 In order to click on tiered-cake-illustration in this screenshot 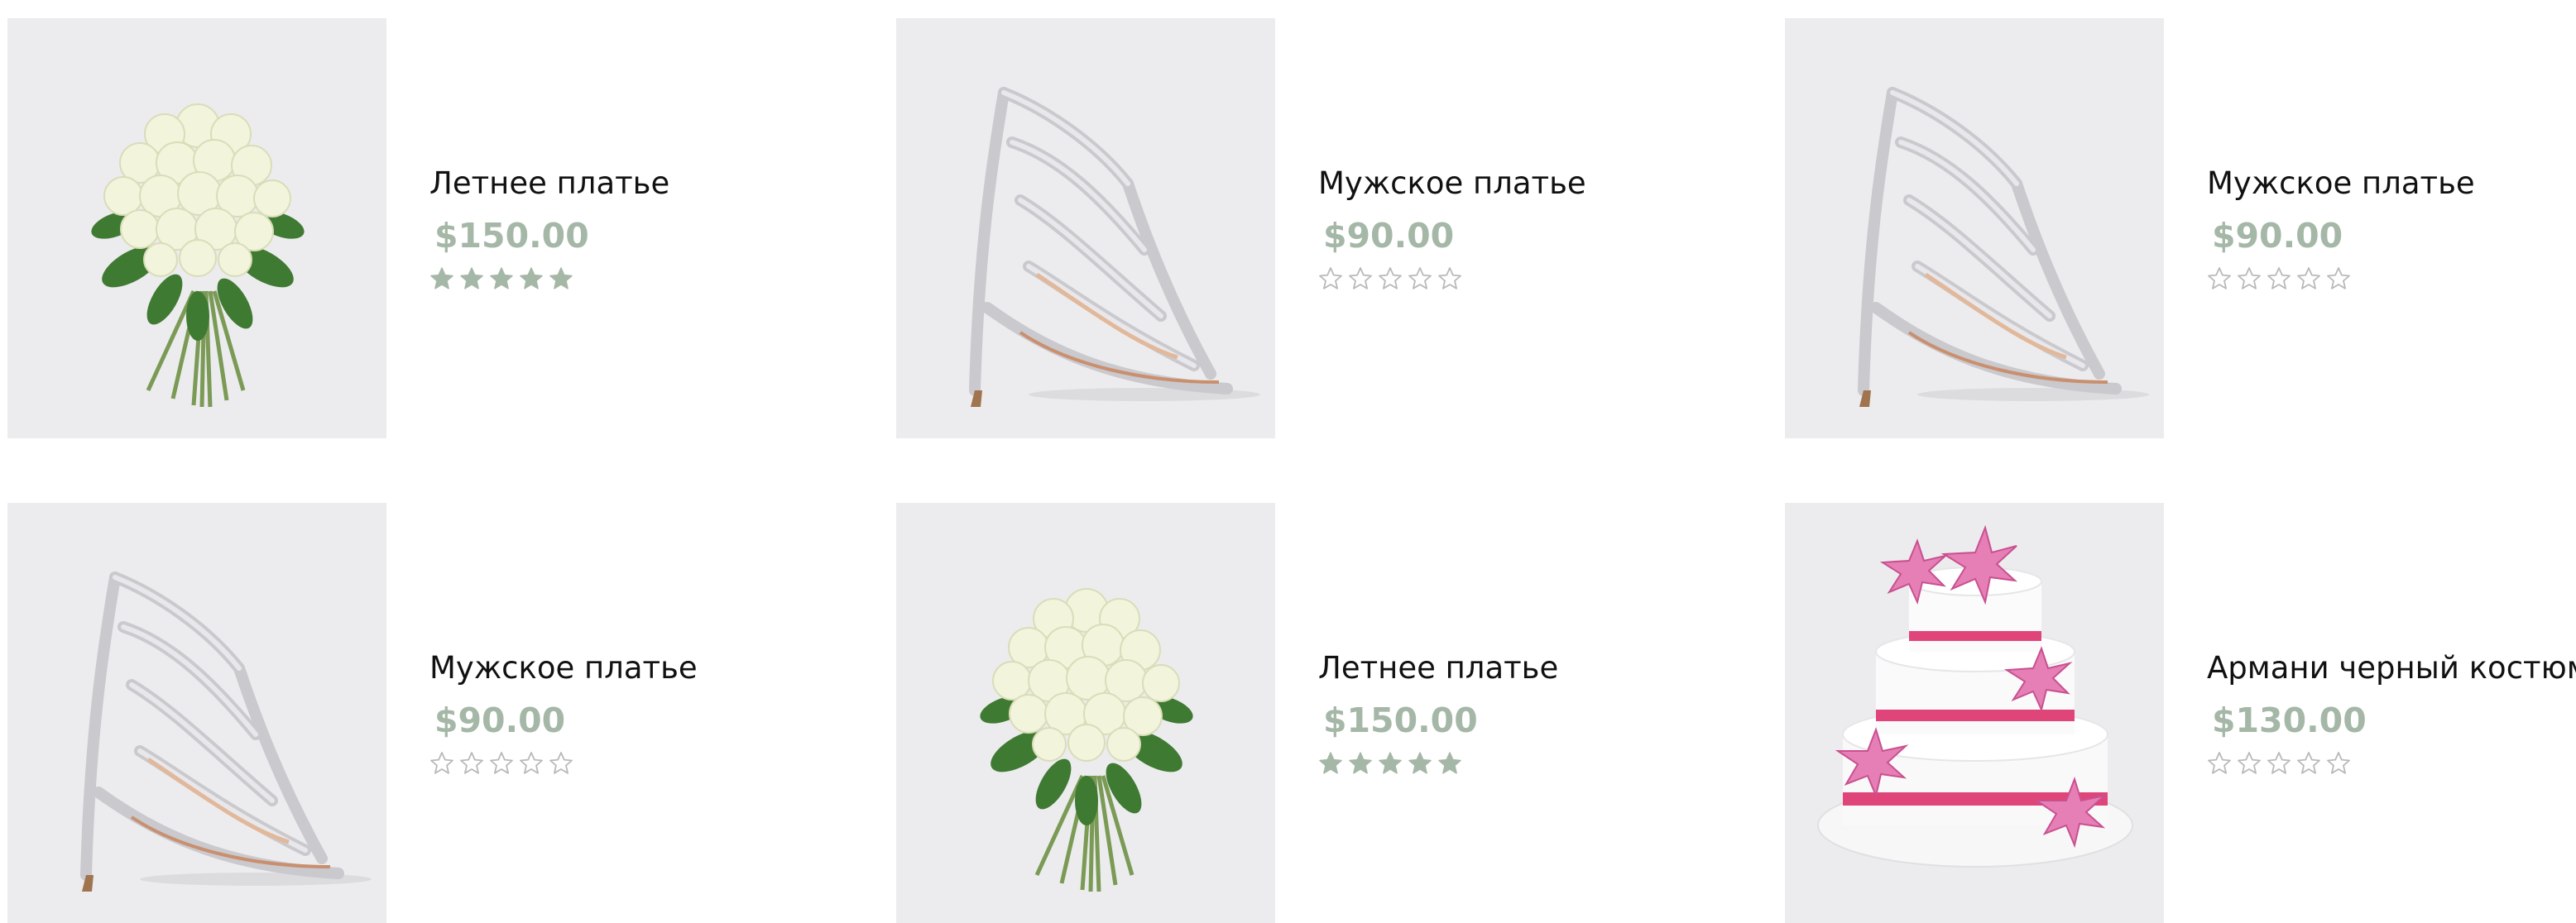, I will do `click(1975, 713)`.